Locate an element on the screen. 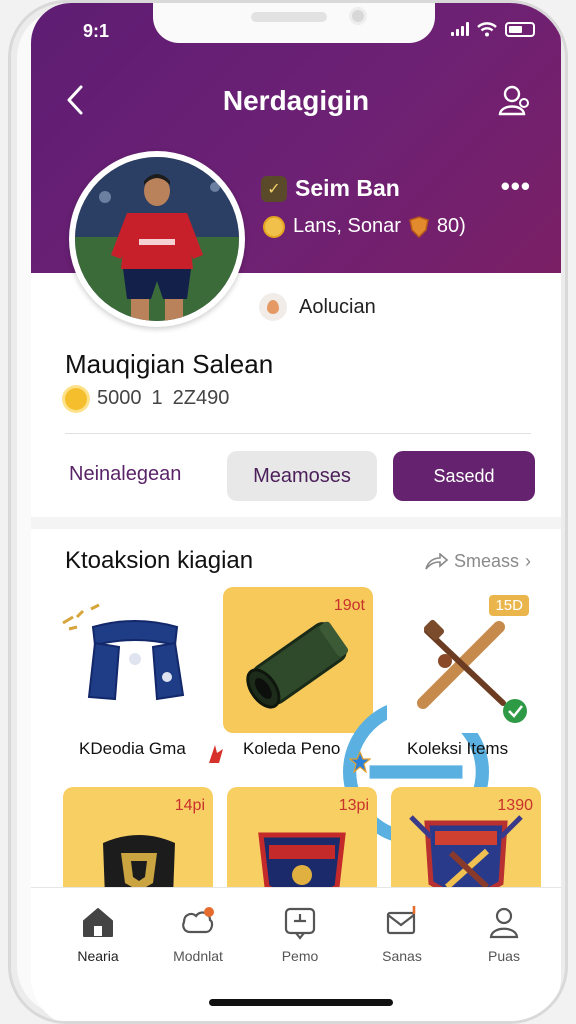  nav-item-tablet: Pemo is located at coordinates (300, 934).